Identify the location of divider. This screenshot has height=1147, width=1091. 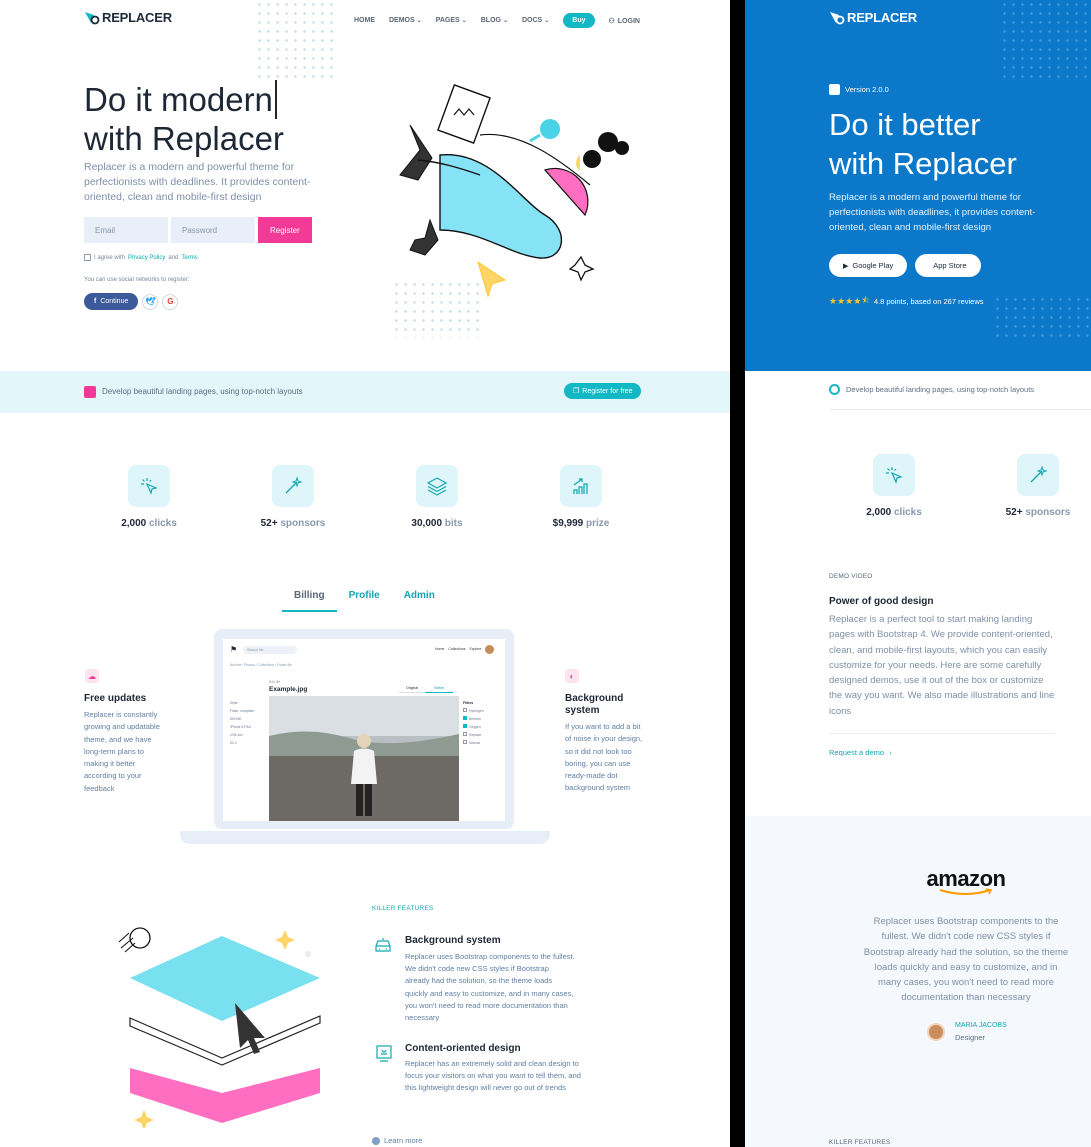
(960, 409).